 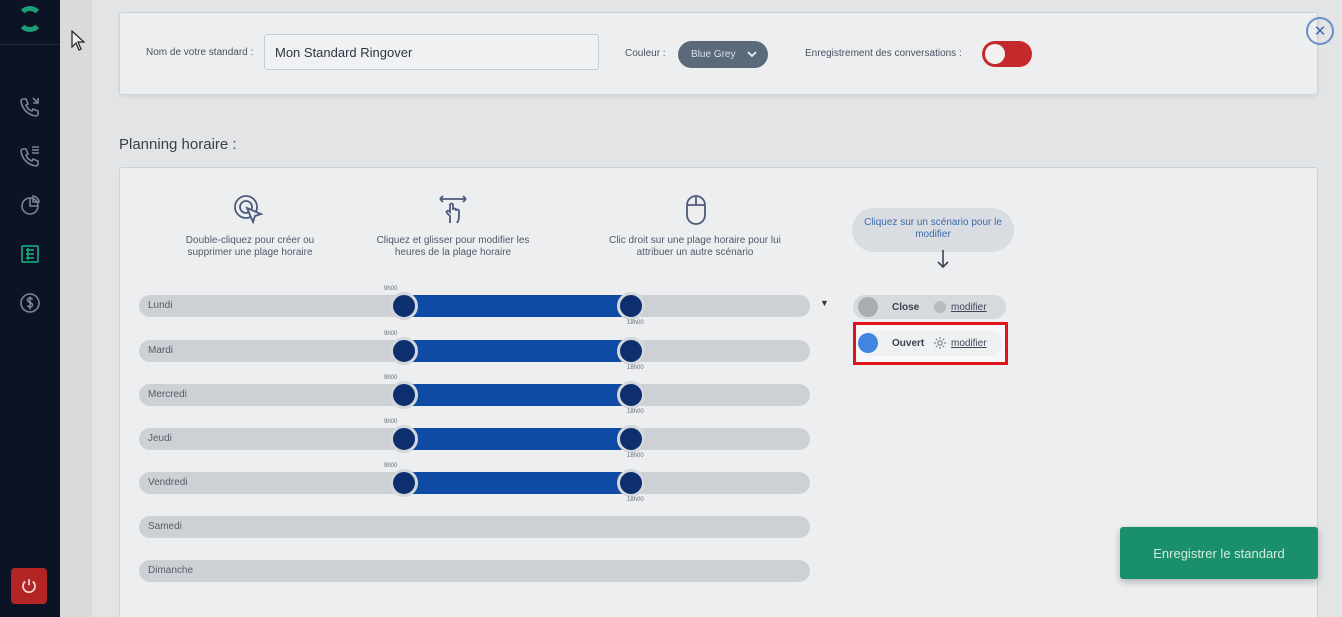 What do you see at coordinates (908, 343) in the screenshot?
I see `scenario-open-name: Ouvert` at bounding box center [908, 343].